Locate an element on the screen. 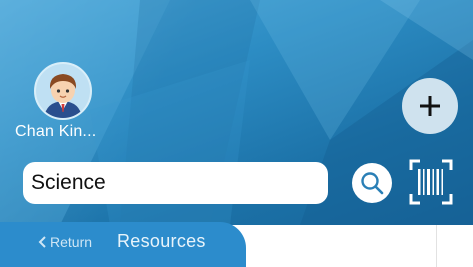  search-button is located at coordinates (372, 183).